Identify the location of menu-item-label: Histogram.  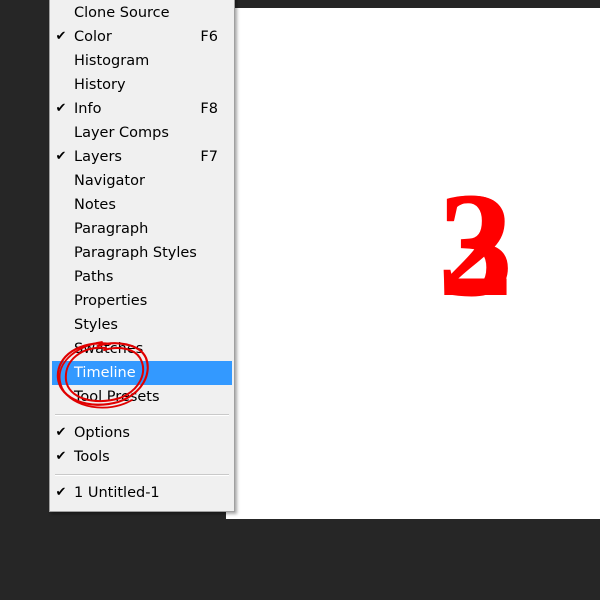
(112, 61).